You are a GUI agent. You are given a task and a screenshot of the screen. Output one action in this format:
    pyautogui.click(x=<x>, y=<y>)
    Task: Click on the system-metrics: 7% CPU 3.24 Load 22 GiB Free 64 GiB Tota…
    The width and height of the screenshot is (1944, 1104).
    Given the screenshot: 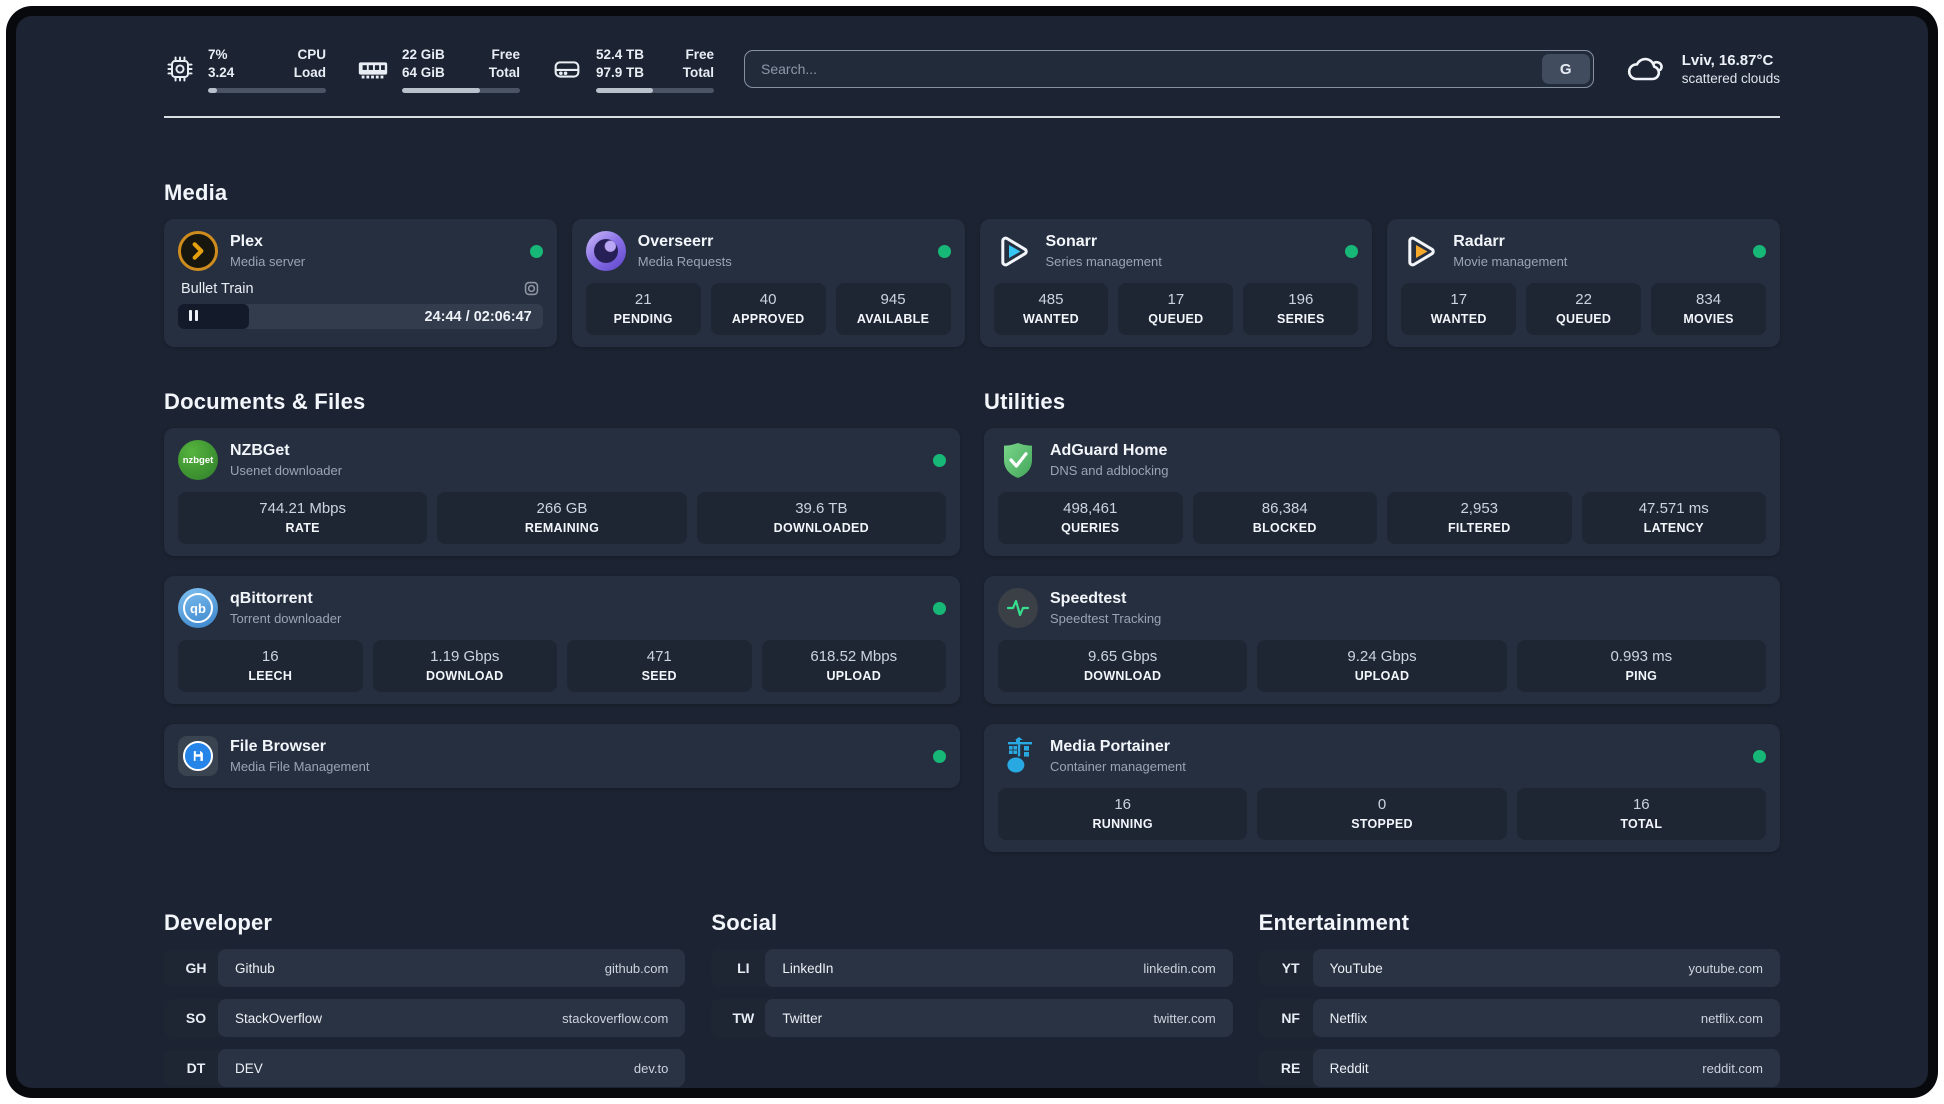 What is the action you would take?
    pyautogui.click(x=439, y=69)
    